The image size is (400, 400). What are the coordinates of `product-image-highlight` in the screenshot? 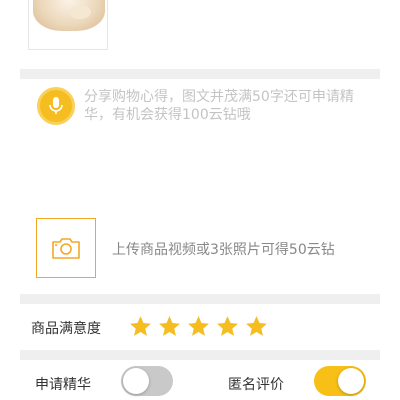 It's located at (80, 12).